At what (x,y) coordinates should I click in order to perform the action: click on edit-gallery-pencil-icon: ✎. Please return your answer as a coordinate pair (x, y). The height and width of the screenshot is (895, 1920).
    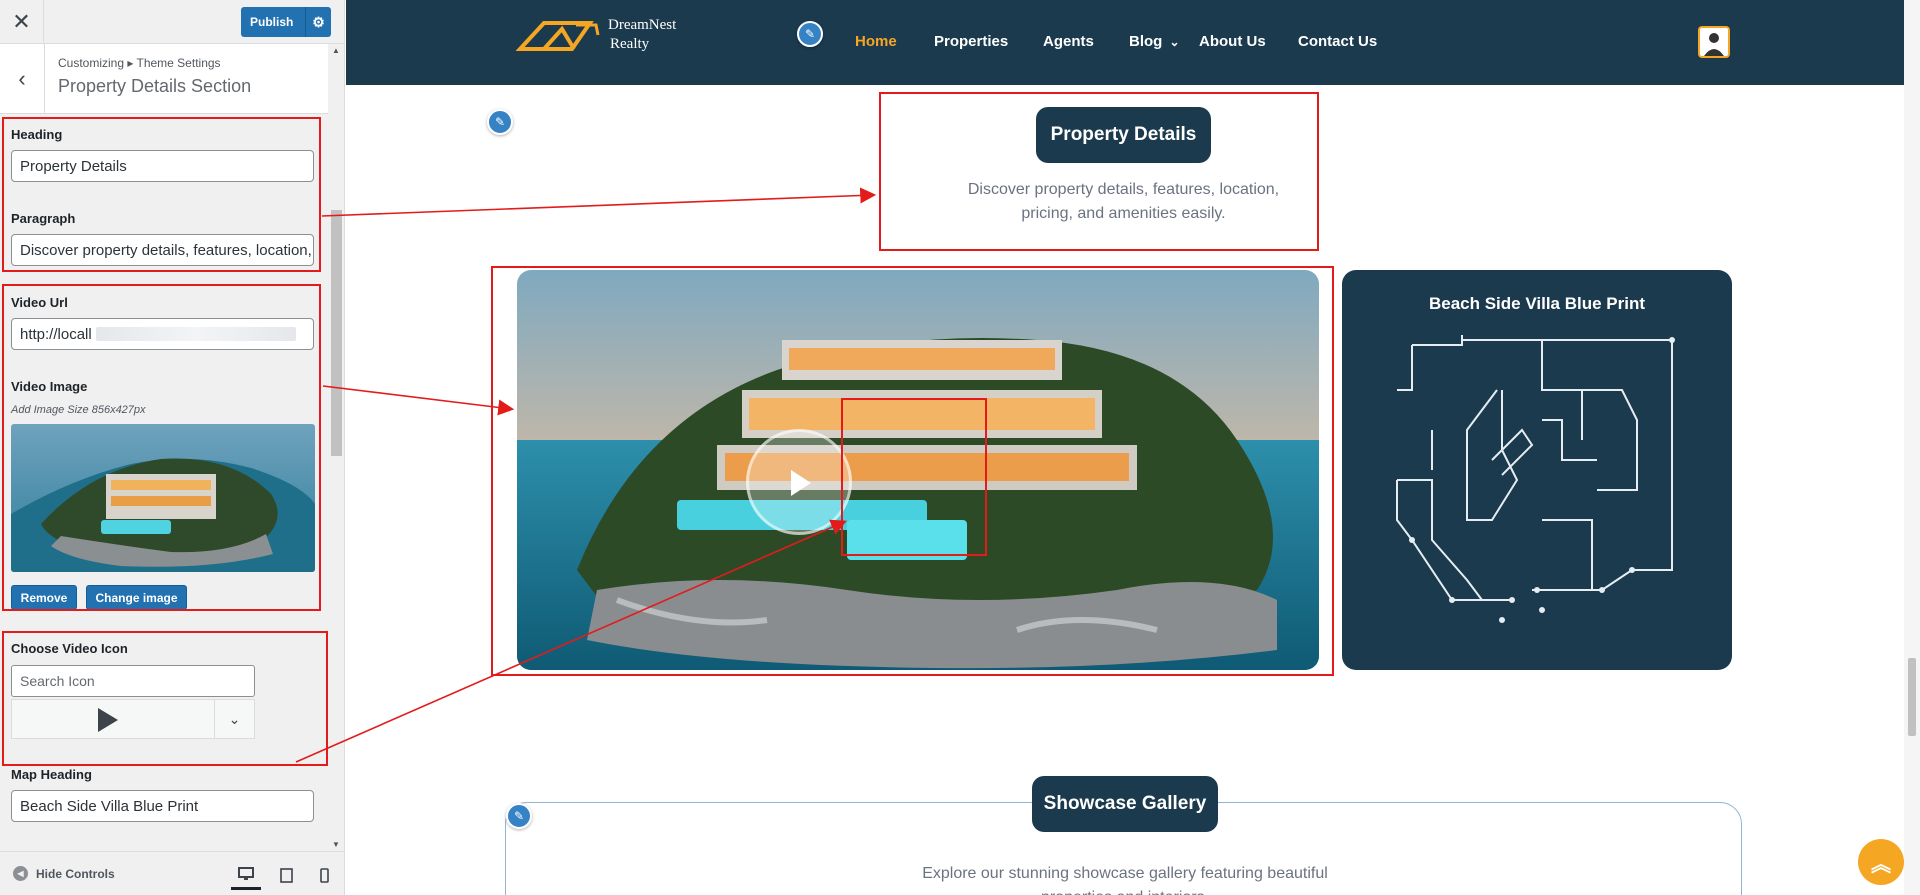
    Looking at the image, I should click on (519, 816).